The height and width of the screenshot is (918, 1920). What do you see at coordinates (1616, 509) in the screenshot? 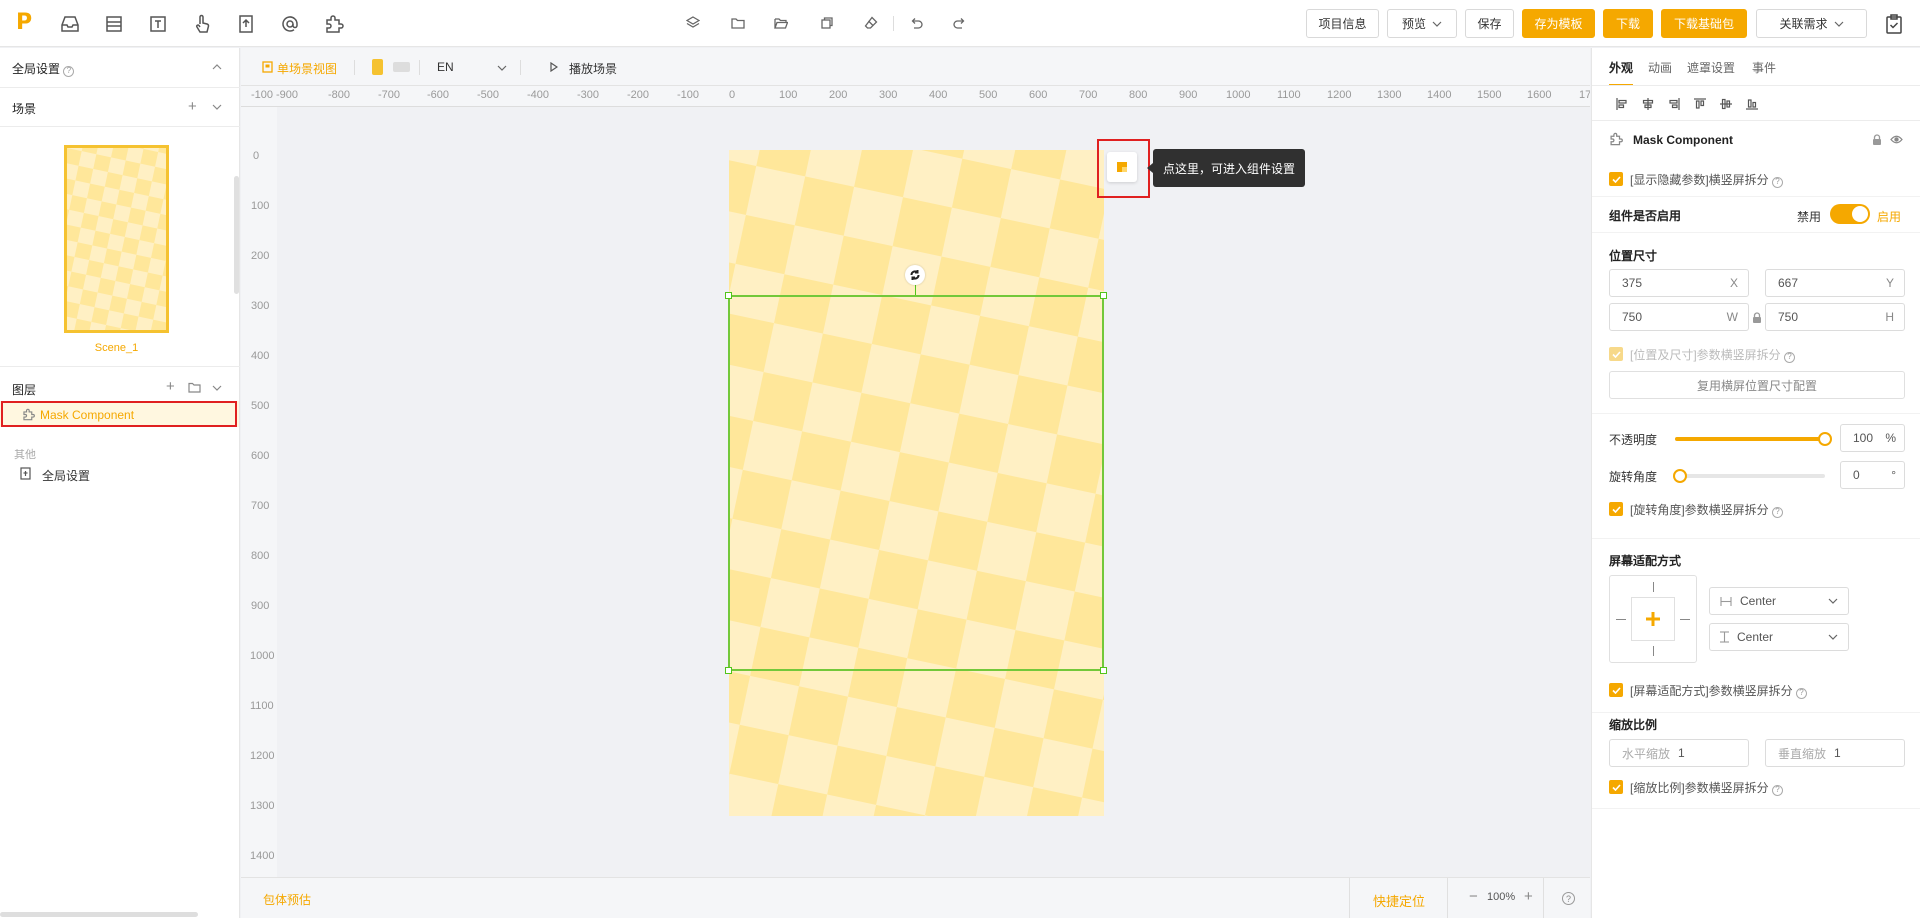
I see `rotation-split-checkbox` at bounding box center [1616, 509].